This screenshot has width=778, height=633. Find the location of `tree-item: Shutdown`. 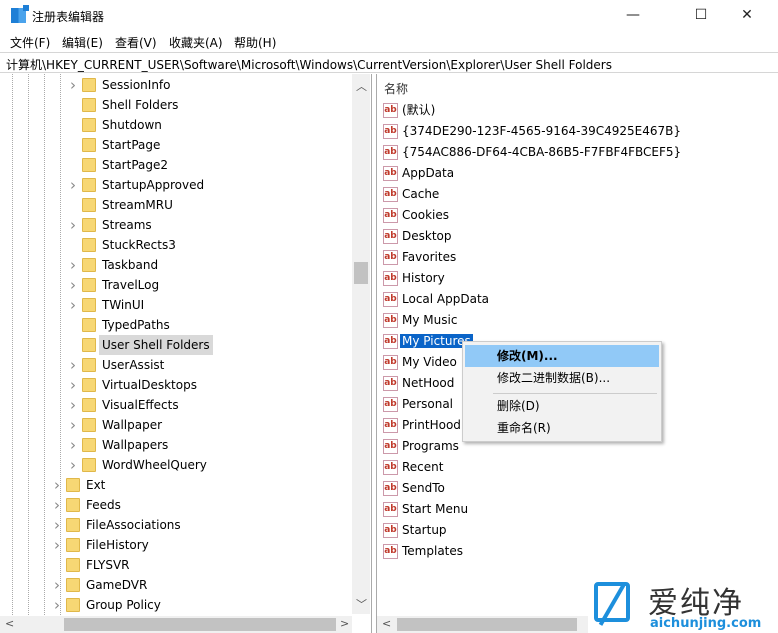

tree-item: Shutdown is located at coordinates (175, 125).